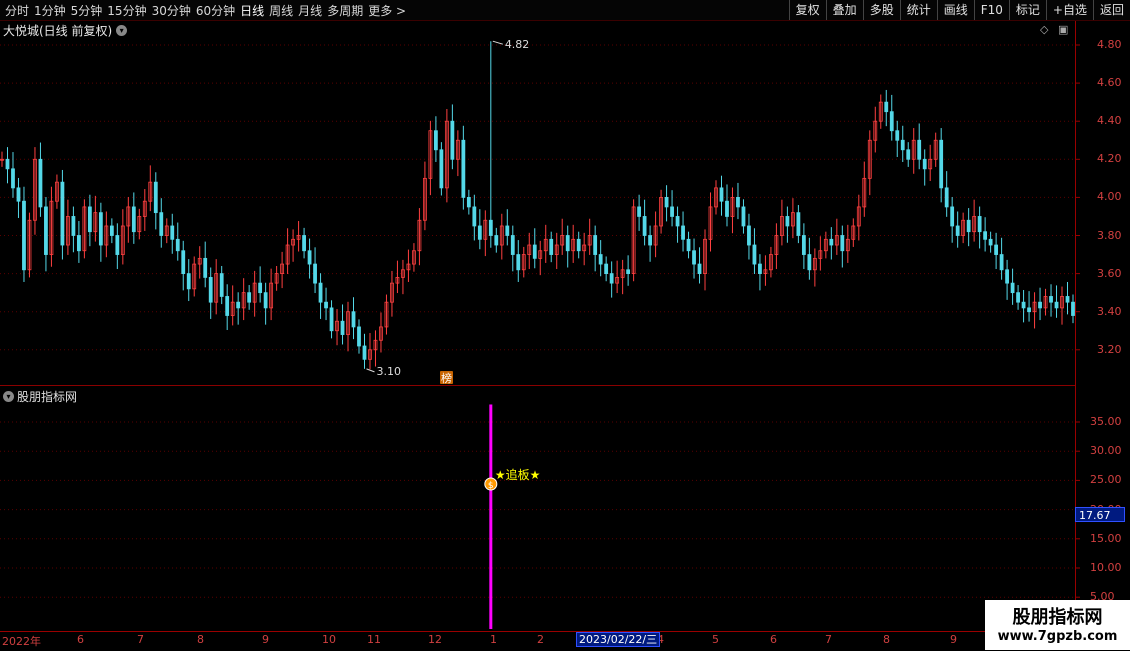  What do you see at coordinates (1109, 235) in the screenshot?
I see `price-tick-label: 3.80` at bounding box center [1109, 235].